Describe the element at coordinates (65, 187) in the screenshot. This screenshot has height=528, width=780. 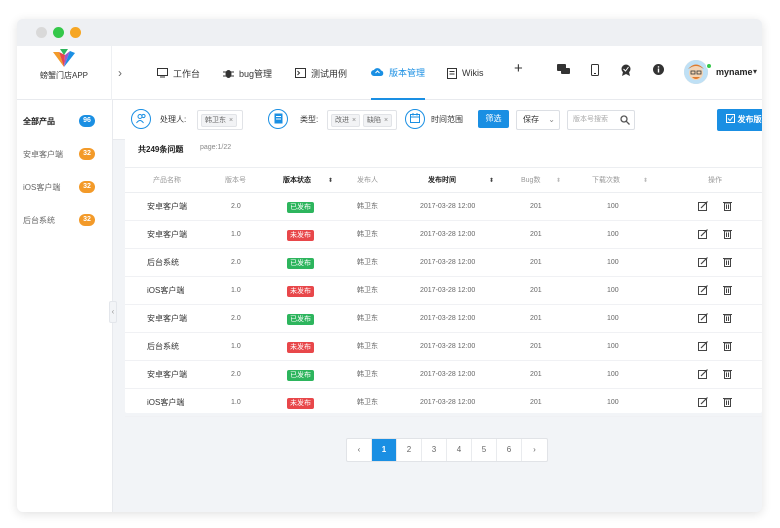
I see `sidebar-item-ios: iOS客户端 32` at that location.